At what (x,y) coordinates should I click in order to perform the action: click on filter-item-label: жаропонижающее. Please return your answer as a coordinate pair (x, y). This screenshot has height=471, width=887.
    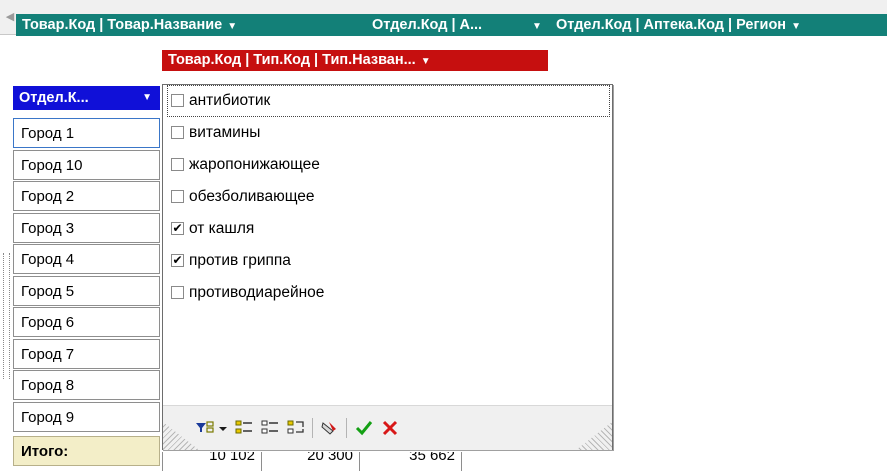
    Looking at the image, I should click on (254, 164).